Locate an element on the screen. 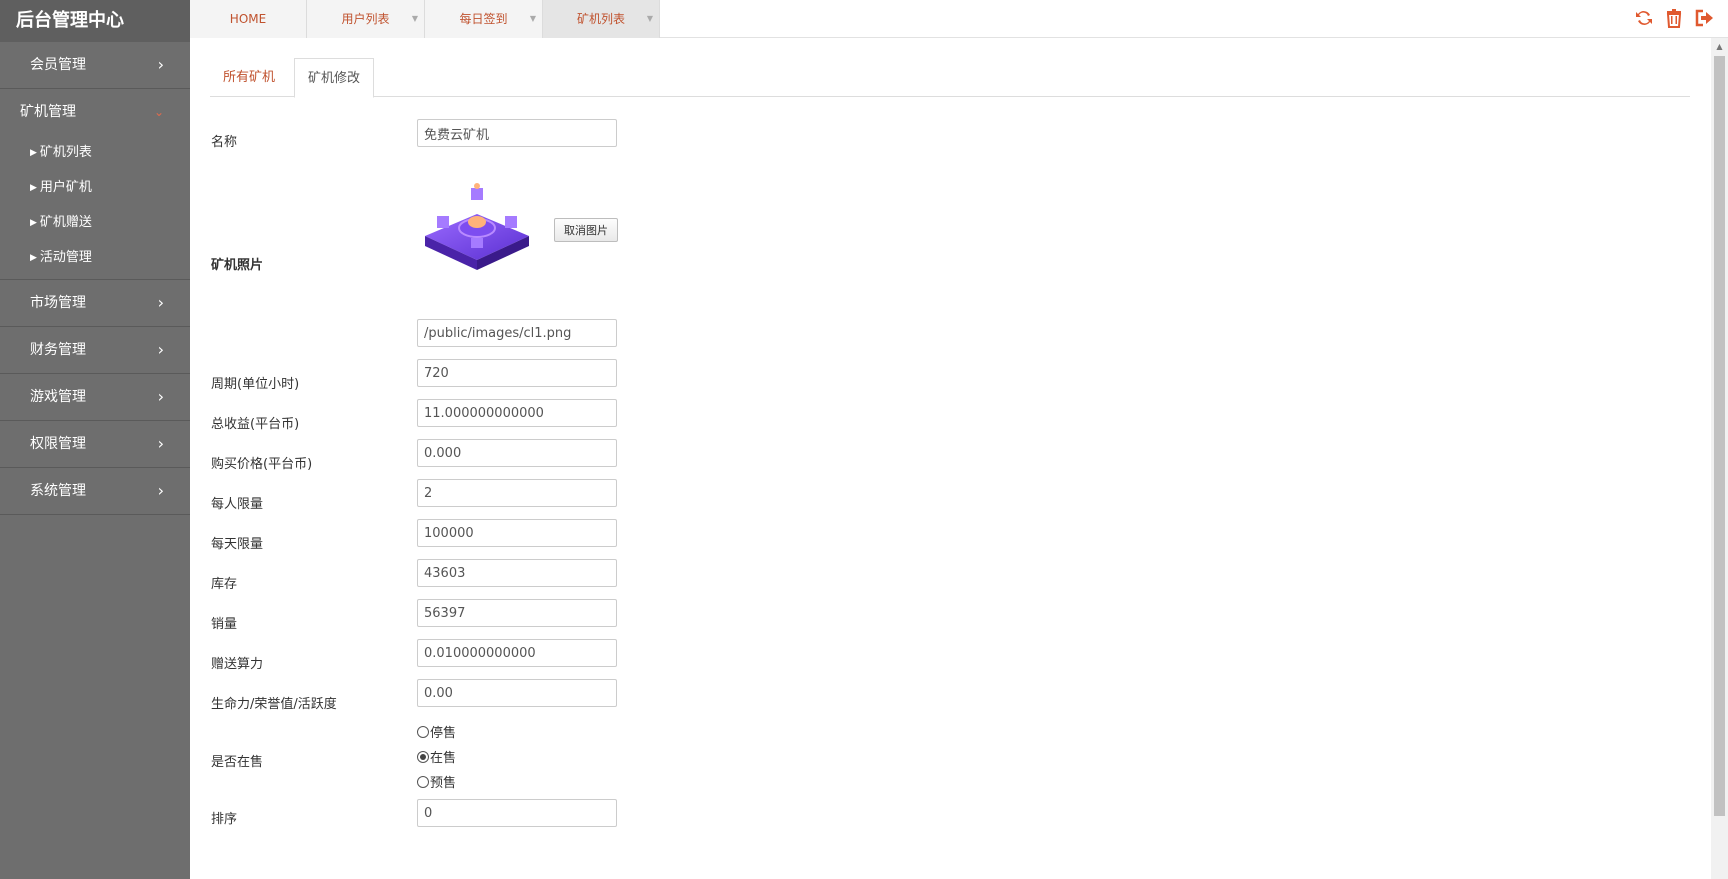  sort-input is located at coordinates (517, 813).